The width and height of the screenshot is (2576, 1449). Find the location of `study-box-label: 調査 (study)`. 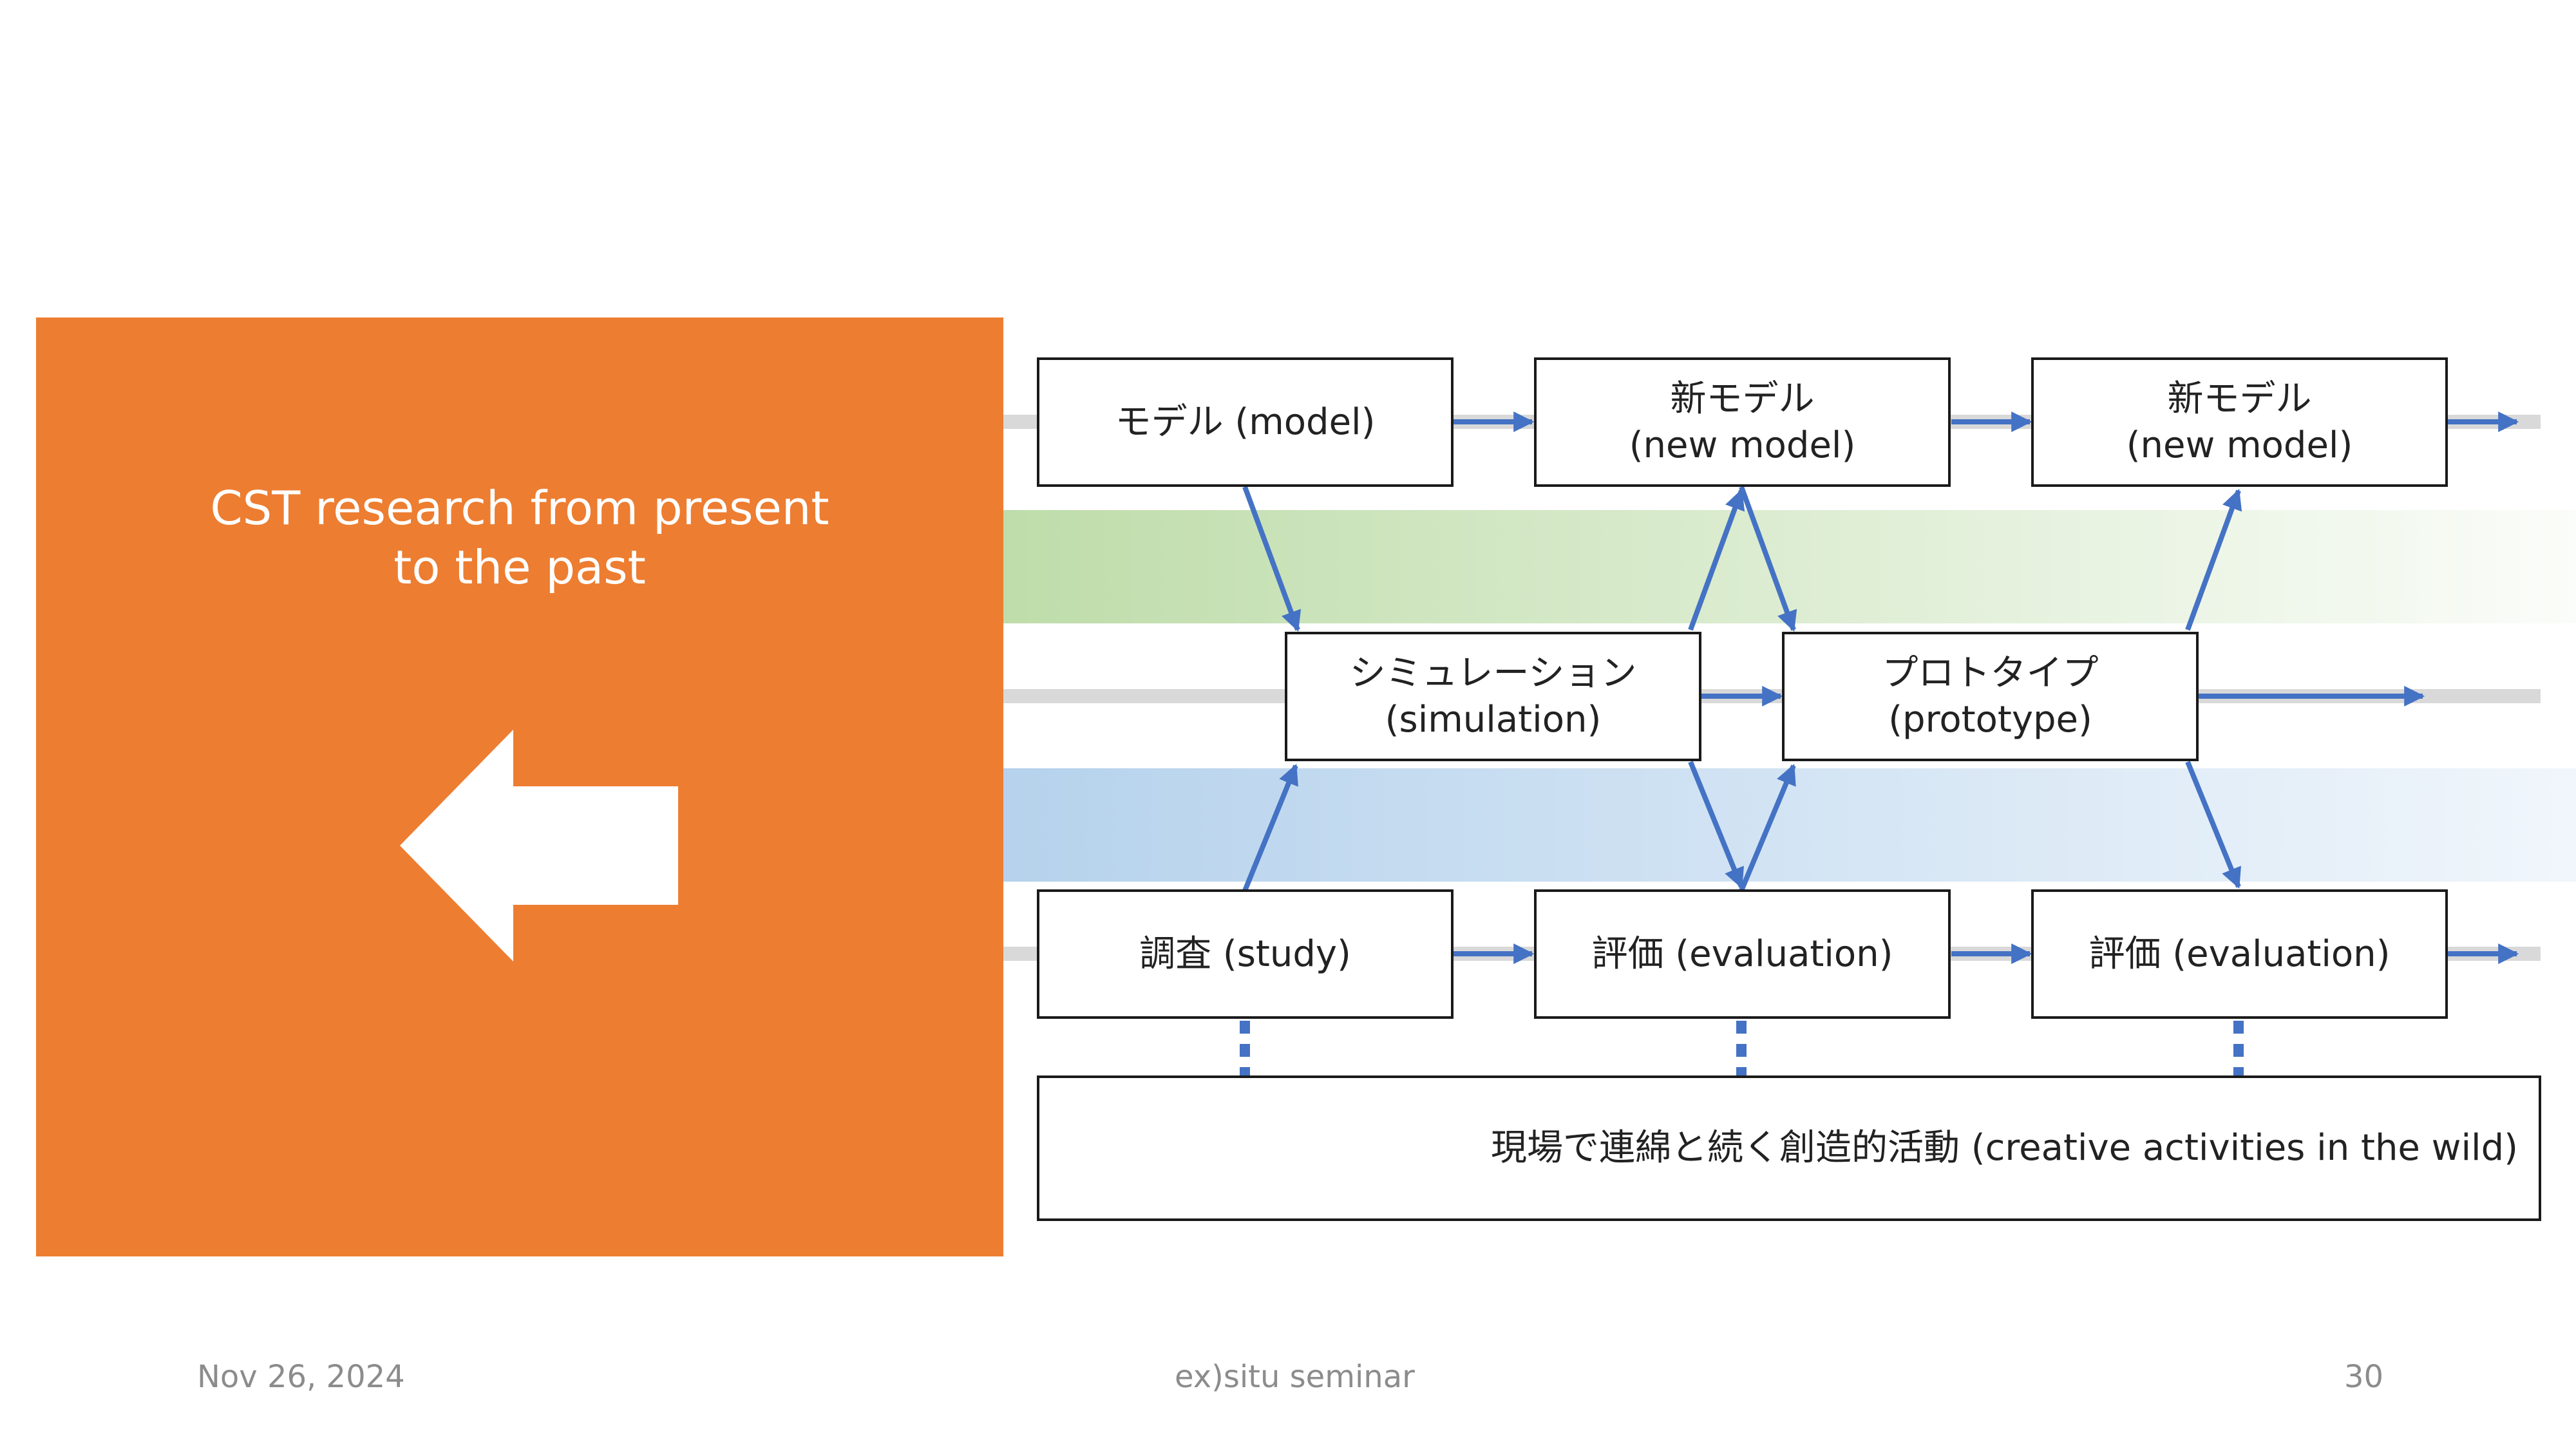

study-box-label: 調査 (study) is located at coordinates (1245, 954).